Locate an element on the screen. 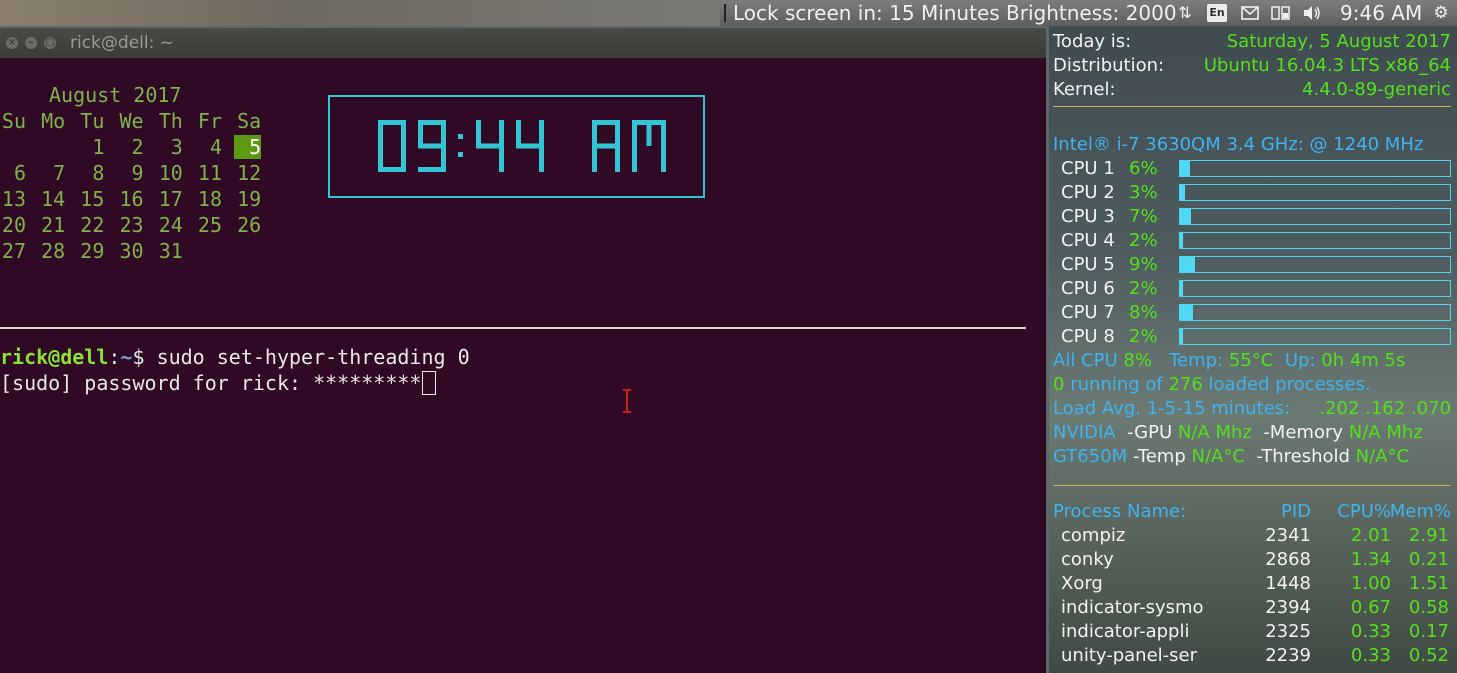 This screenshot has height=673, width=1457. gpu-label: -GPU is located at coordinates (1150, 432).